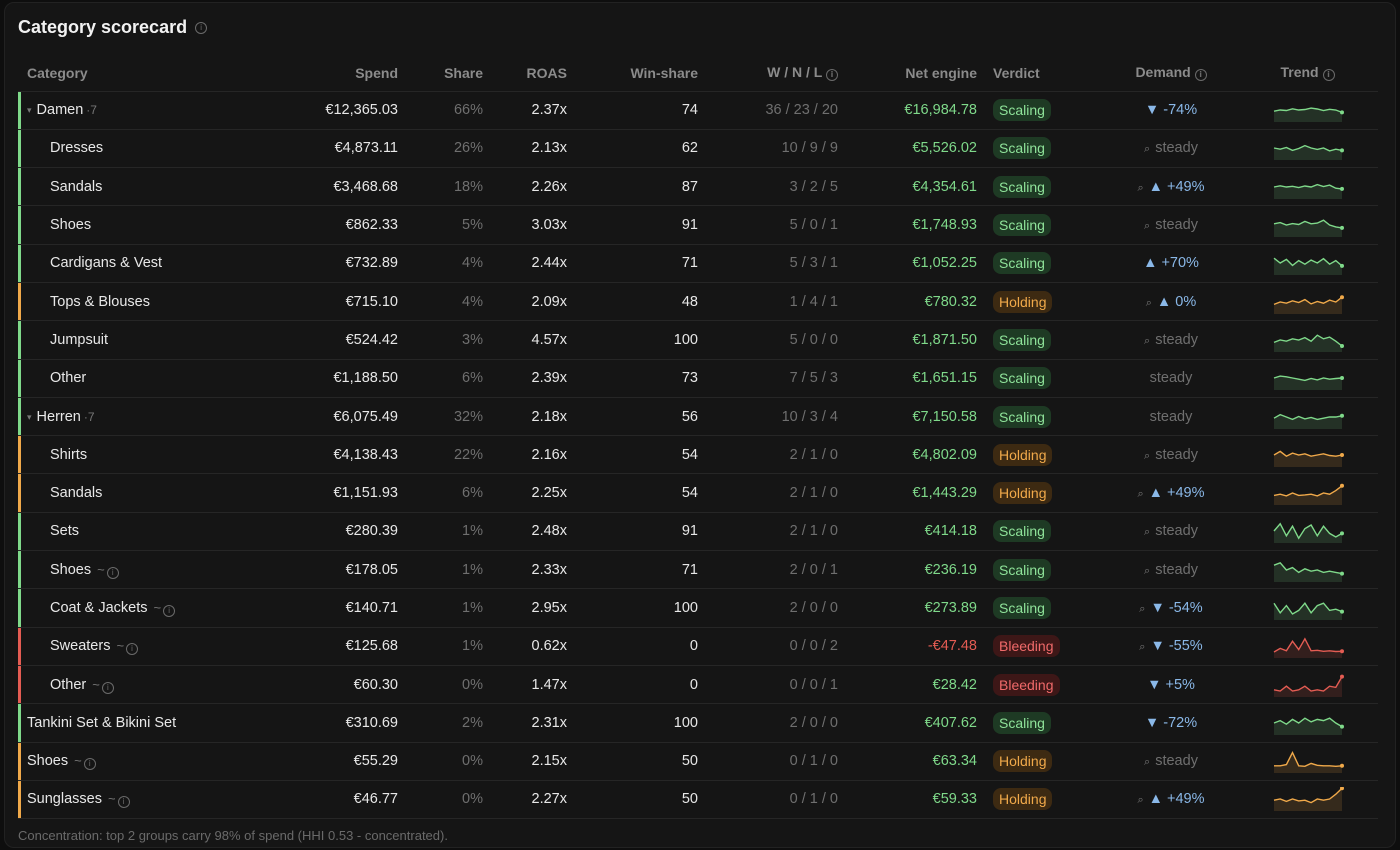 The height and width of the screenshot is (850, 1400). I want to click on share-cell: 2%, so click(444, 723).